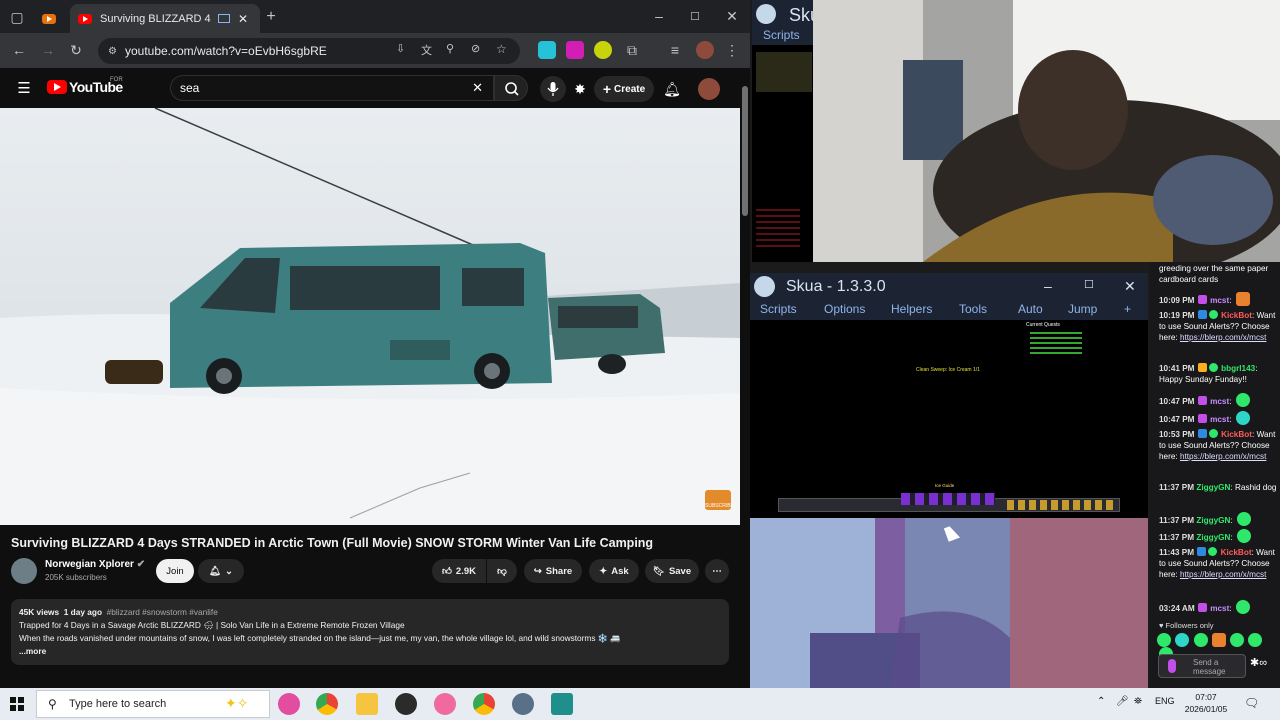 The height and width of the screenshot is (720, 1280). I want to click on search-input: sea ✕, so click(332, 88).